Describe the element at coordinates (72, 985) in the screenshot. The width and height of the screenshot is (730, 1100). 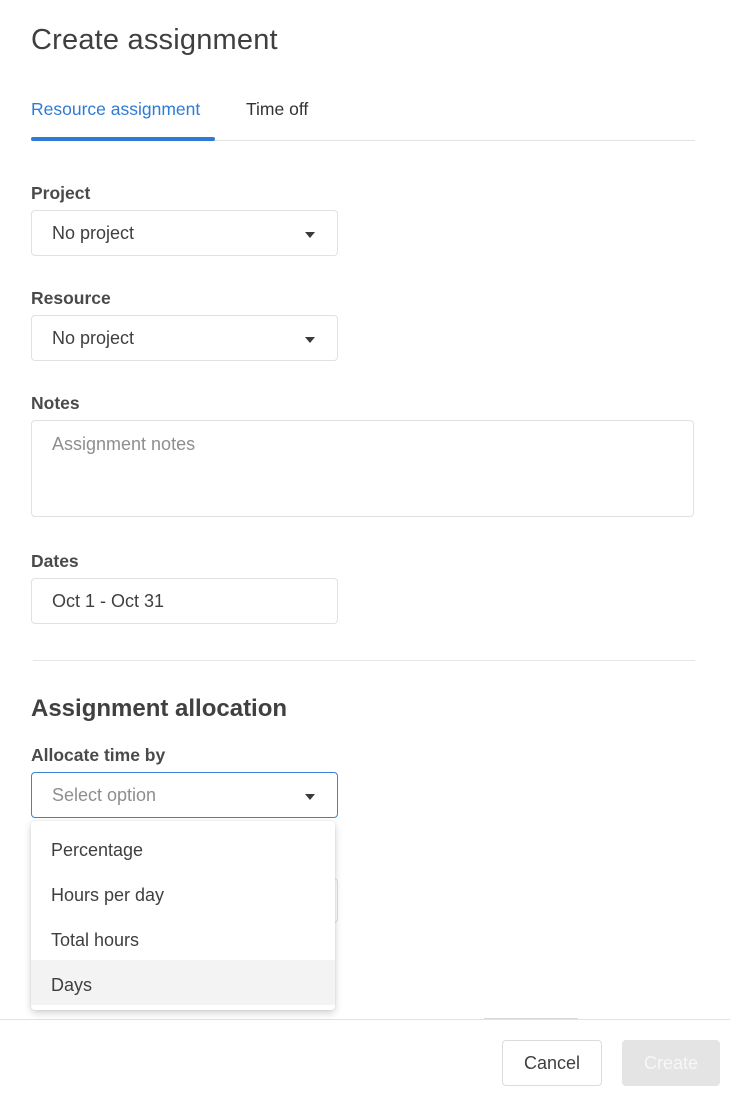
I see `option-label: Days` at that location.